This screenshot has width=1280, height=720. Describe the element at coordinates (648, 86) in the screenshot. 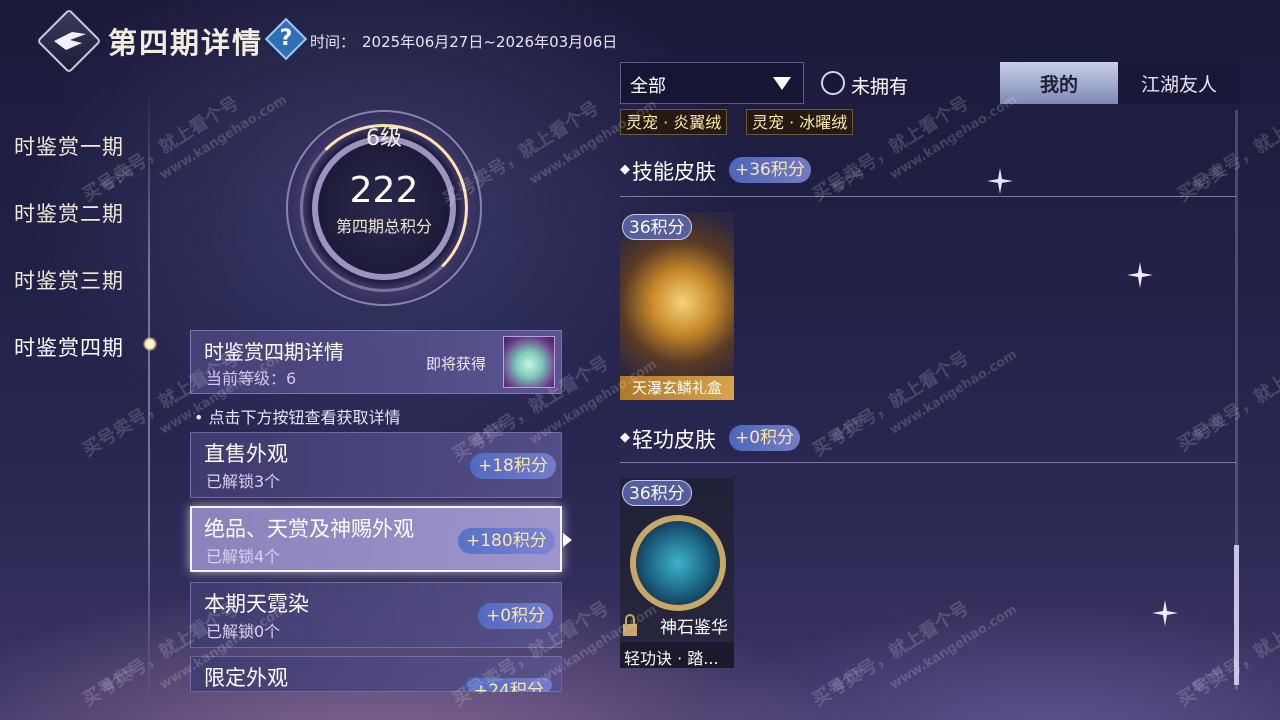

I see `filter-dropdown-value: 全部` at that location.